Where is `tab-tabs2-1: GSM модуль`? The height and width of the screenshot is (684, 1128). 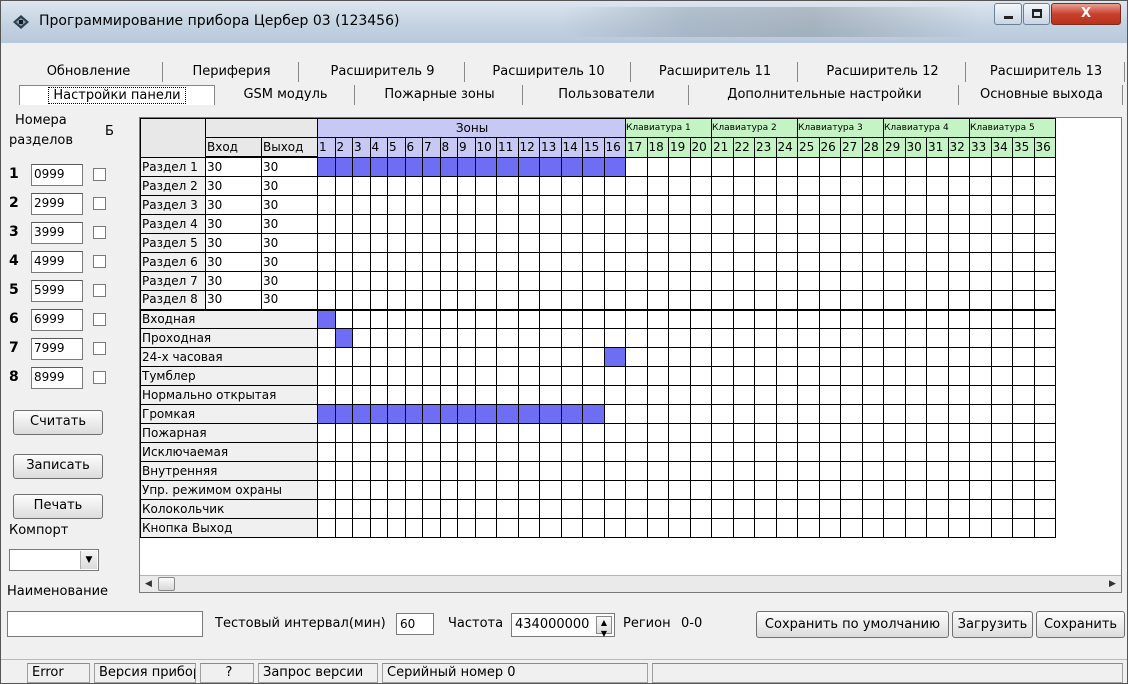
tab-tabs2-1: GSM модуль is located at coordinates (286, 95).